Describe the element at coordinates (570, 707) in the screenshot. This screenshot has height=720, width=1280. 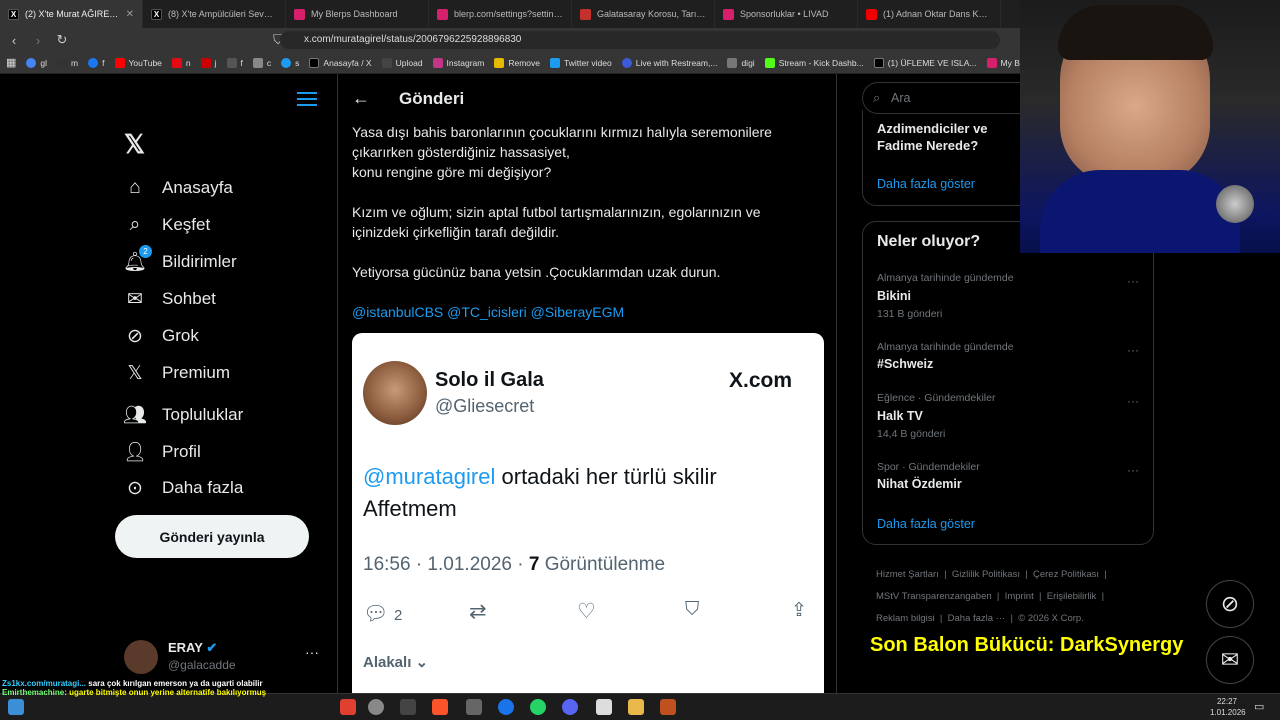
I see `discord-icon` at that location.